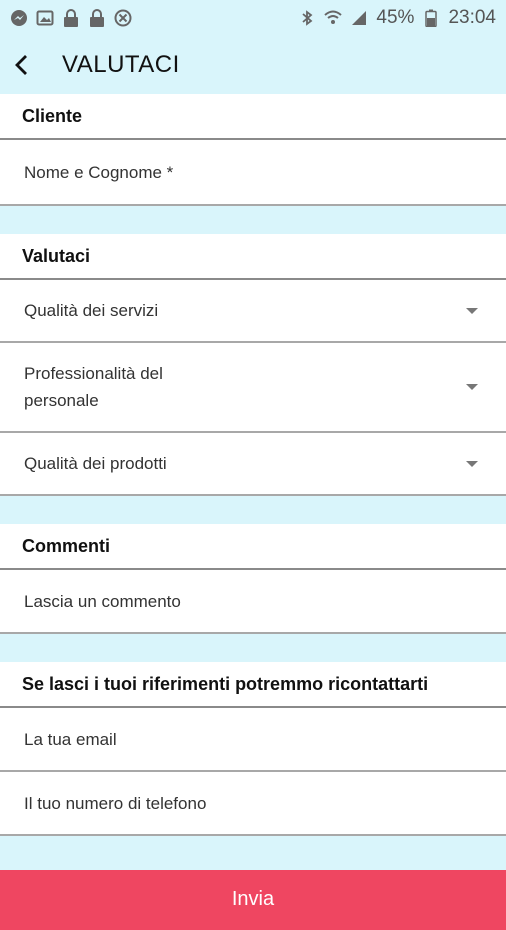 The width and height of the screenshot is (506, 930). I want to click on valutaci-header: Valutaci, so click(253, 257).